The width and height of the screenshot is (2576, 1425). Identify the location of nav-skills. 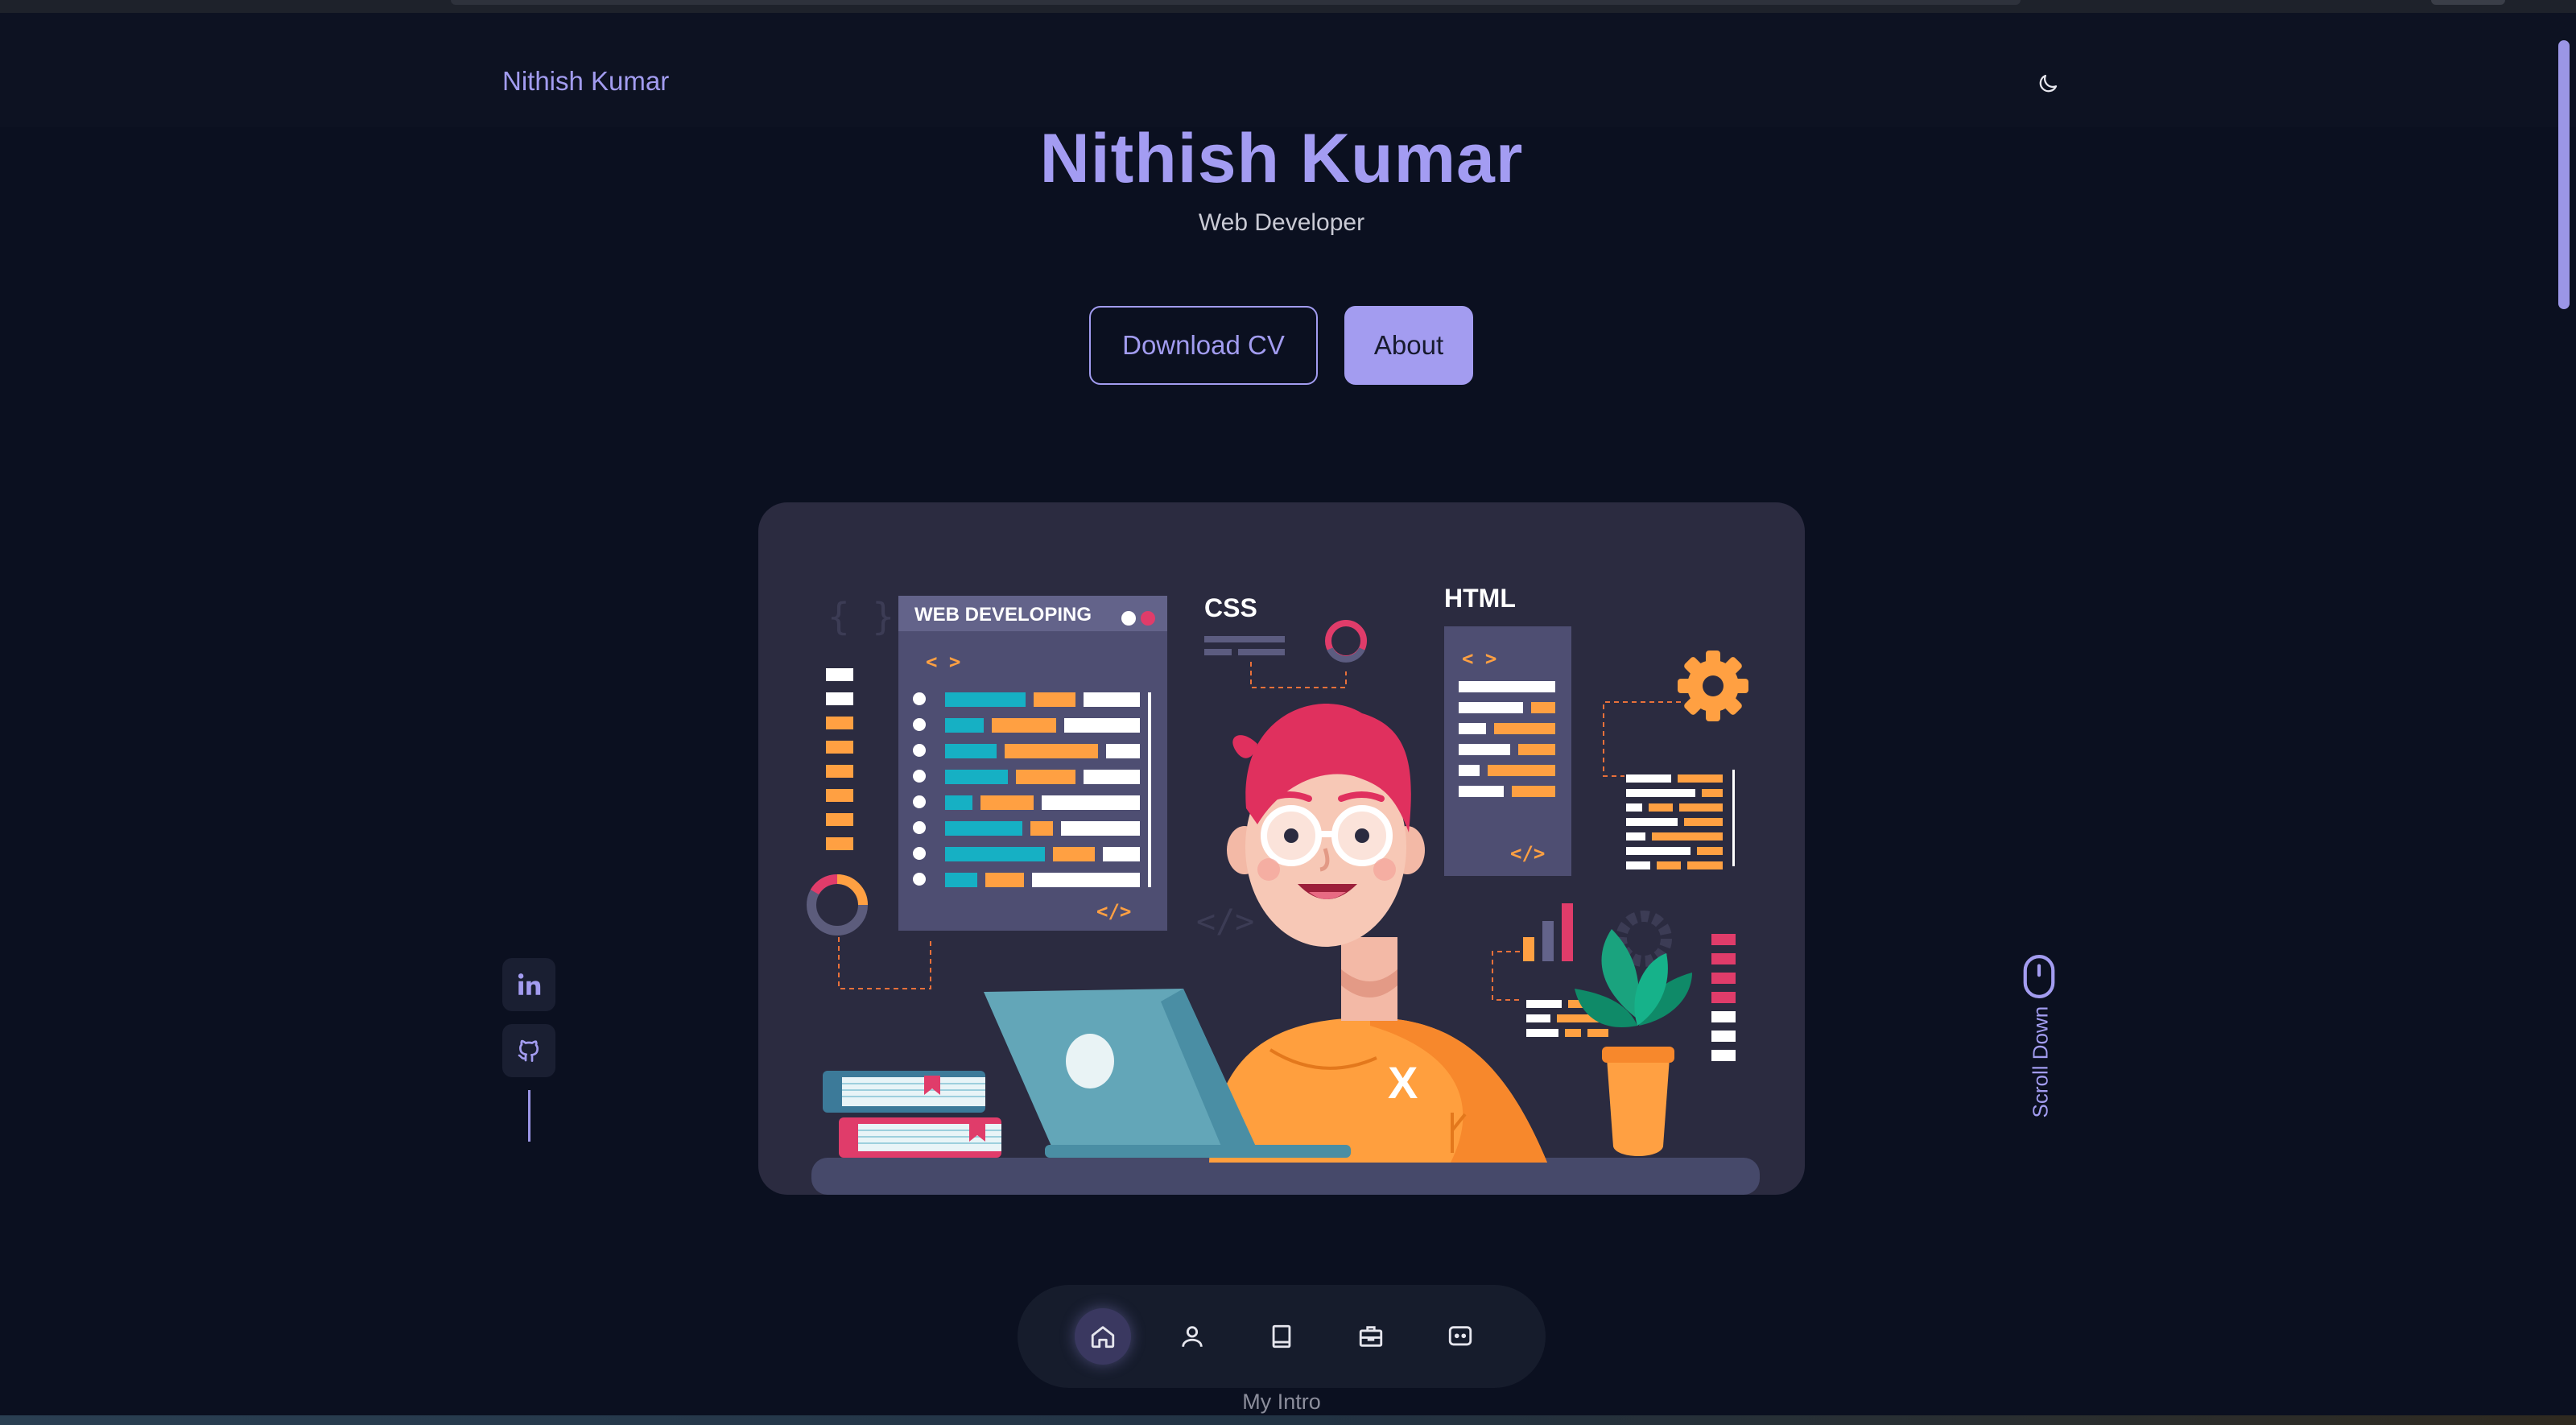
(1281, 1336).